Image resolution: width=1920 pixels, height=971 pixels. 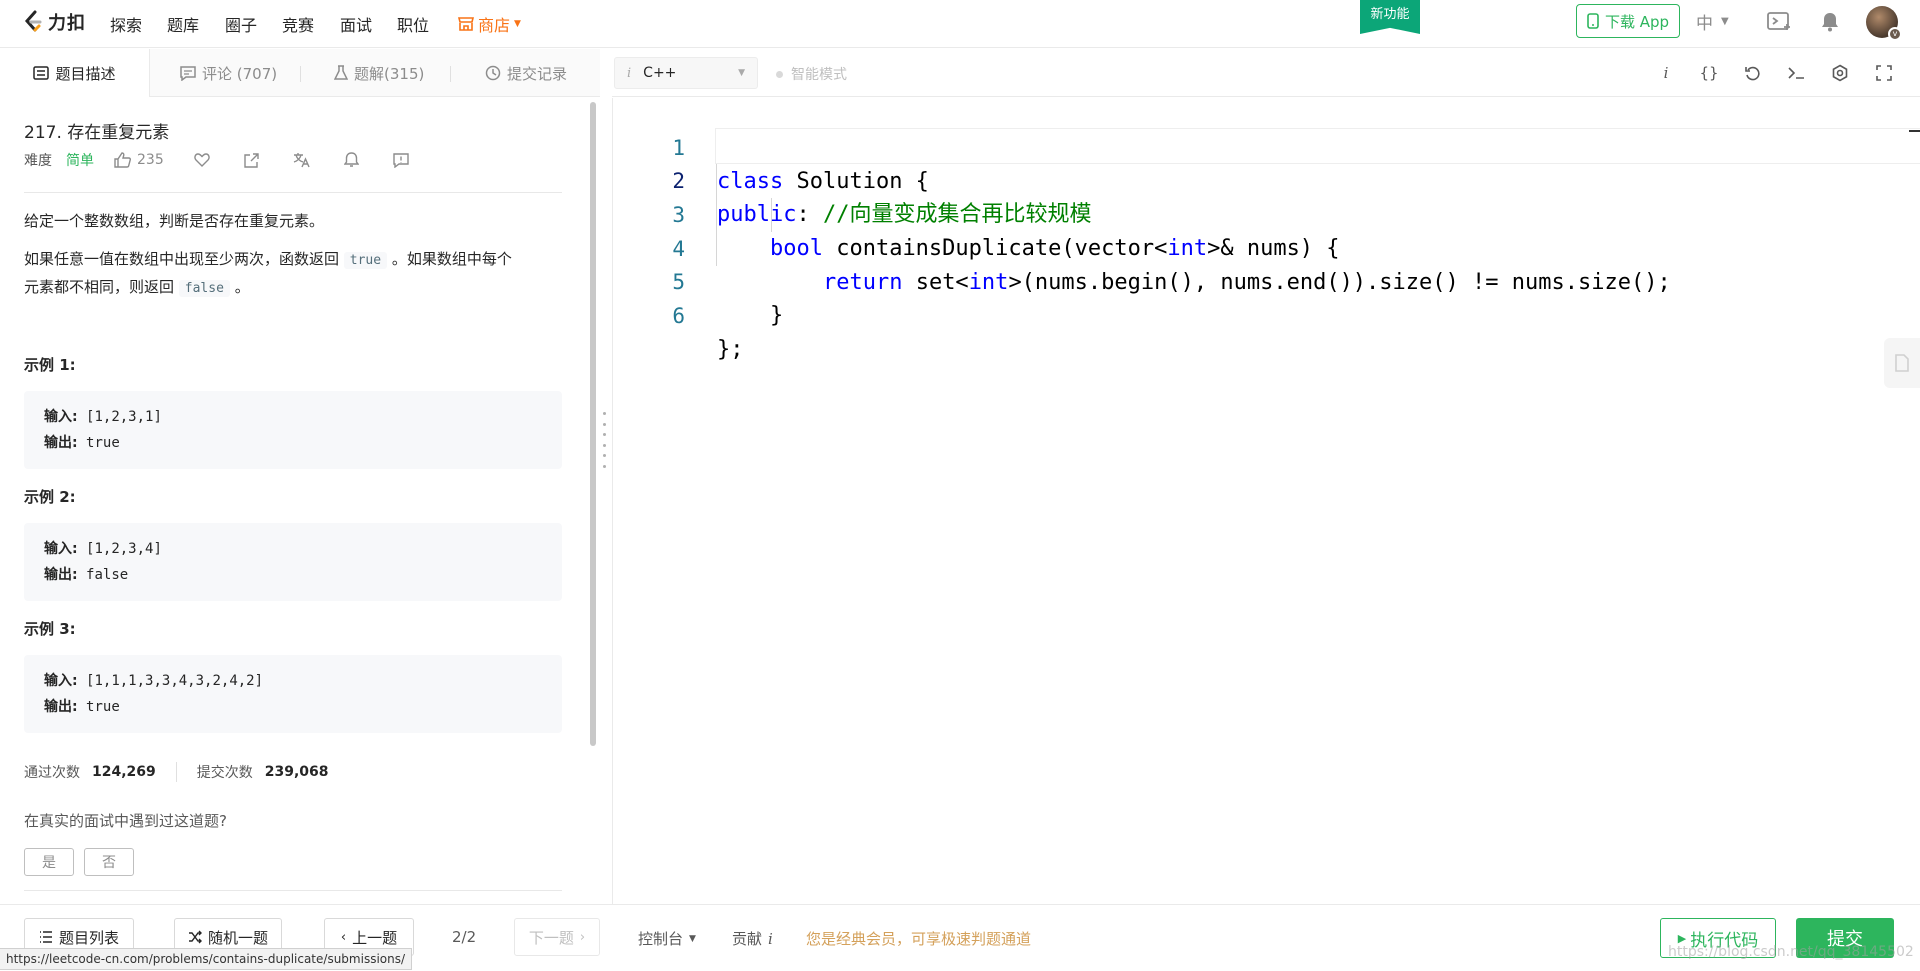 I want to click on new-feature-badge: 新功能, so click(x=1390, y=17).